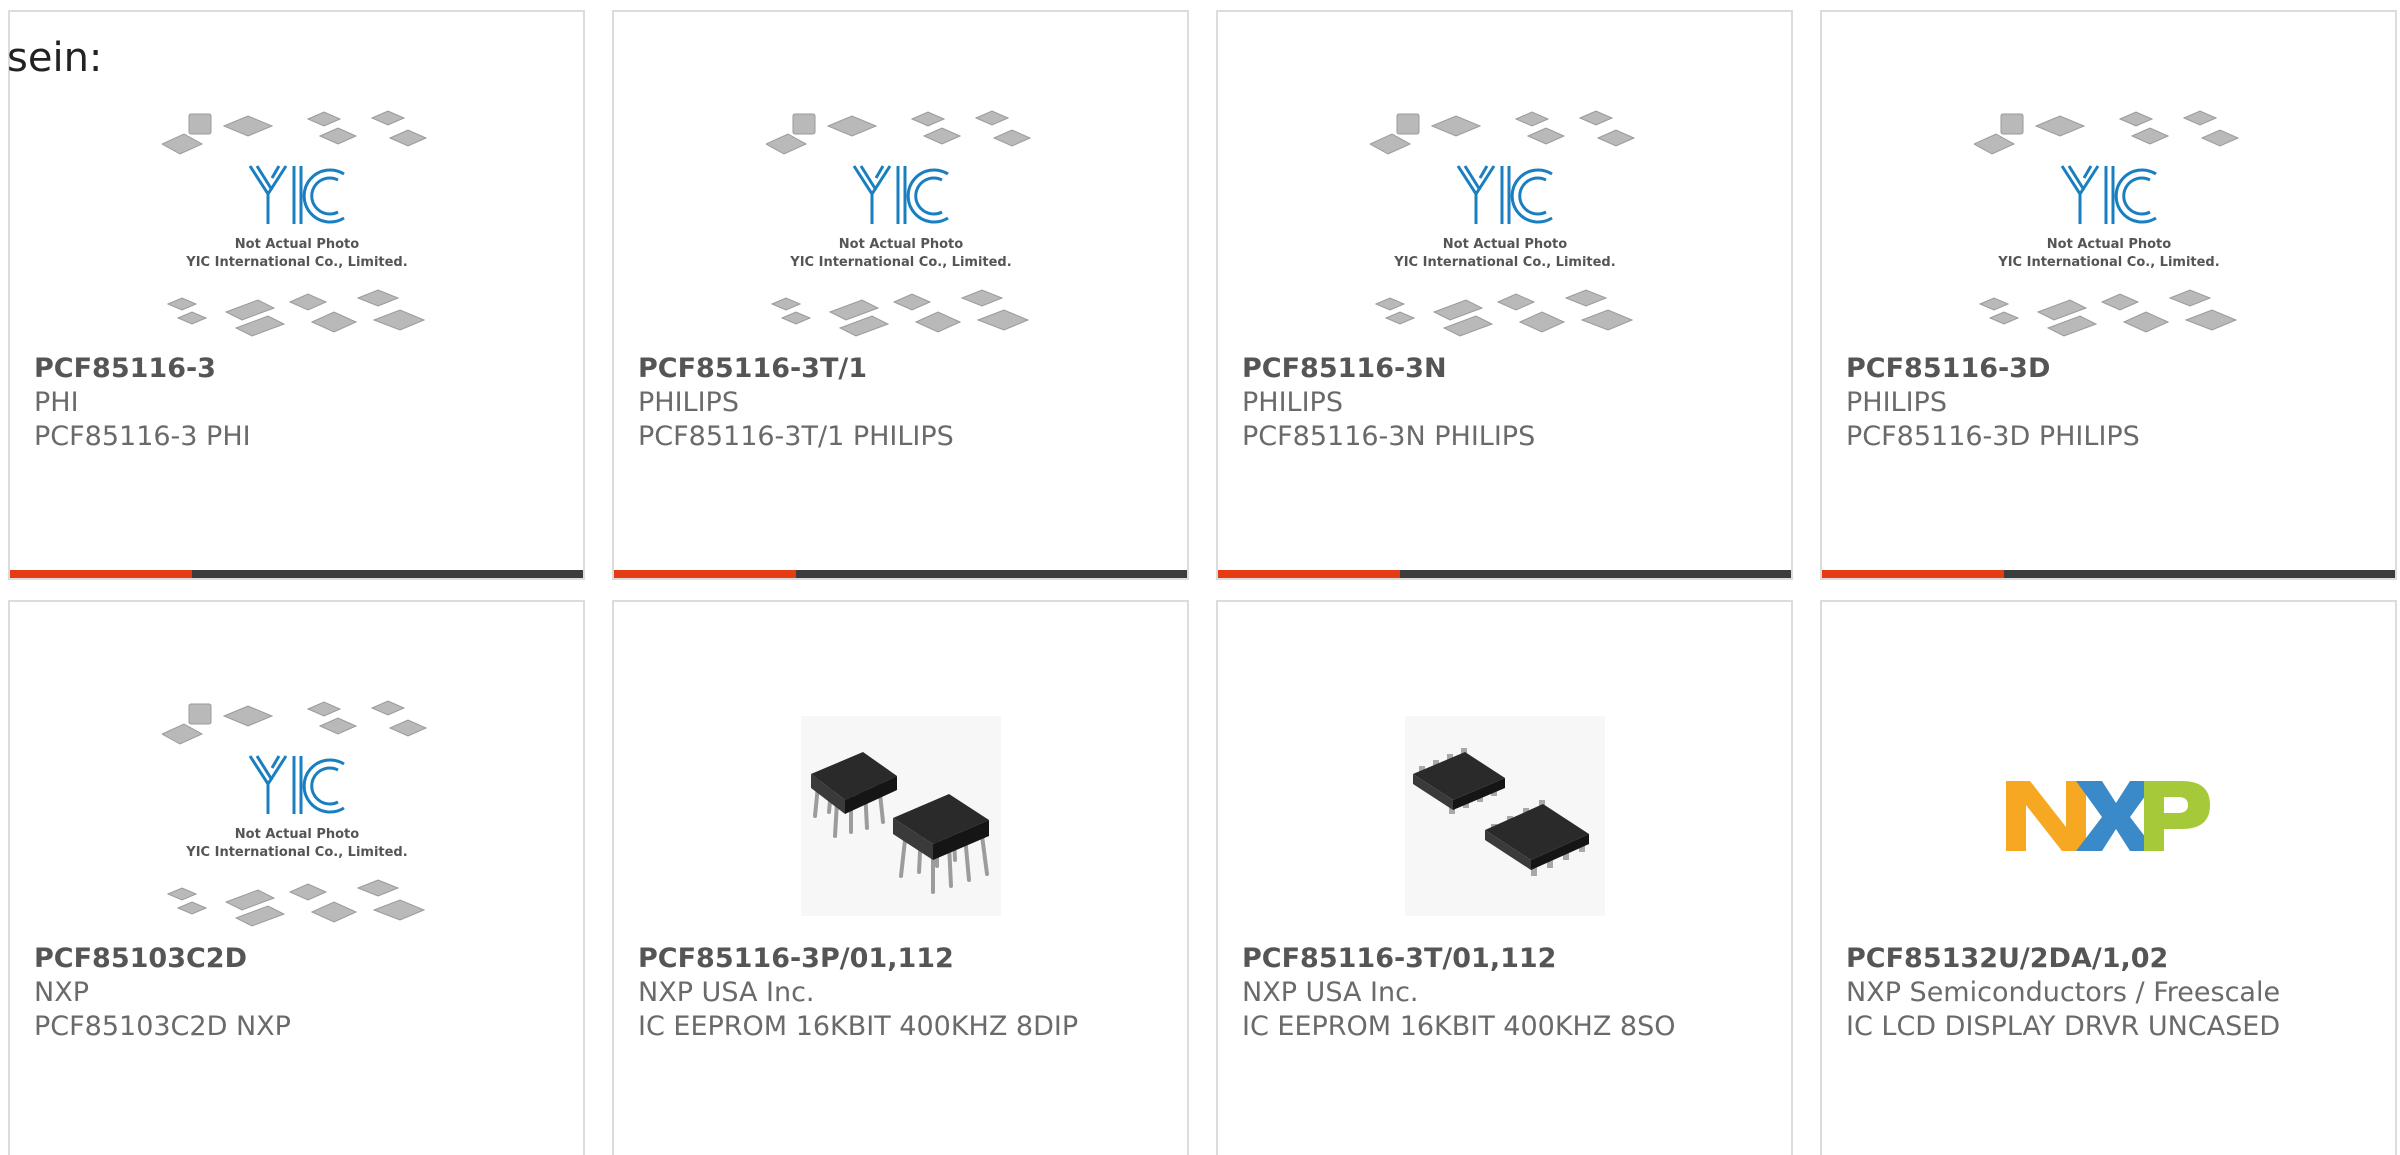 Image resolution: width=2400 pixels, height=1155 pixels. What do you see at coordinates (1459, 1026) in the screenshot?
I see `description: IC EEPROM 16KBIT 400KHZ 8SO` at bounding box center [1459, 1026].